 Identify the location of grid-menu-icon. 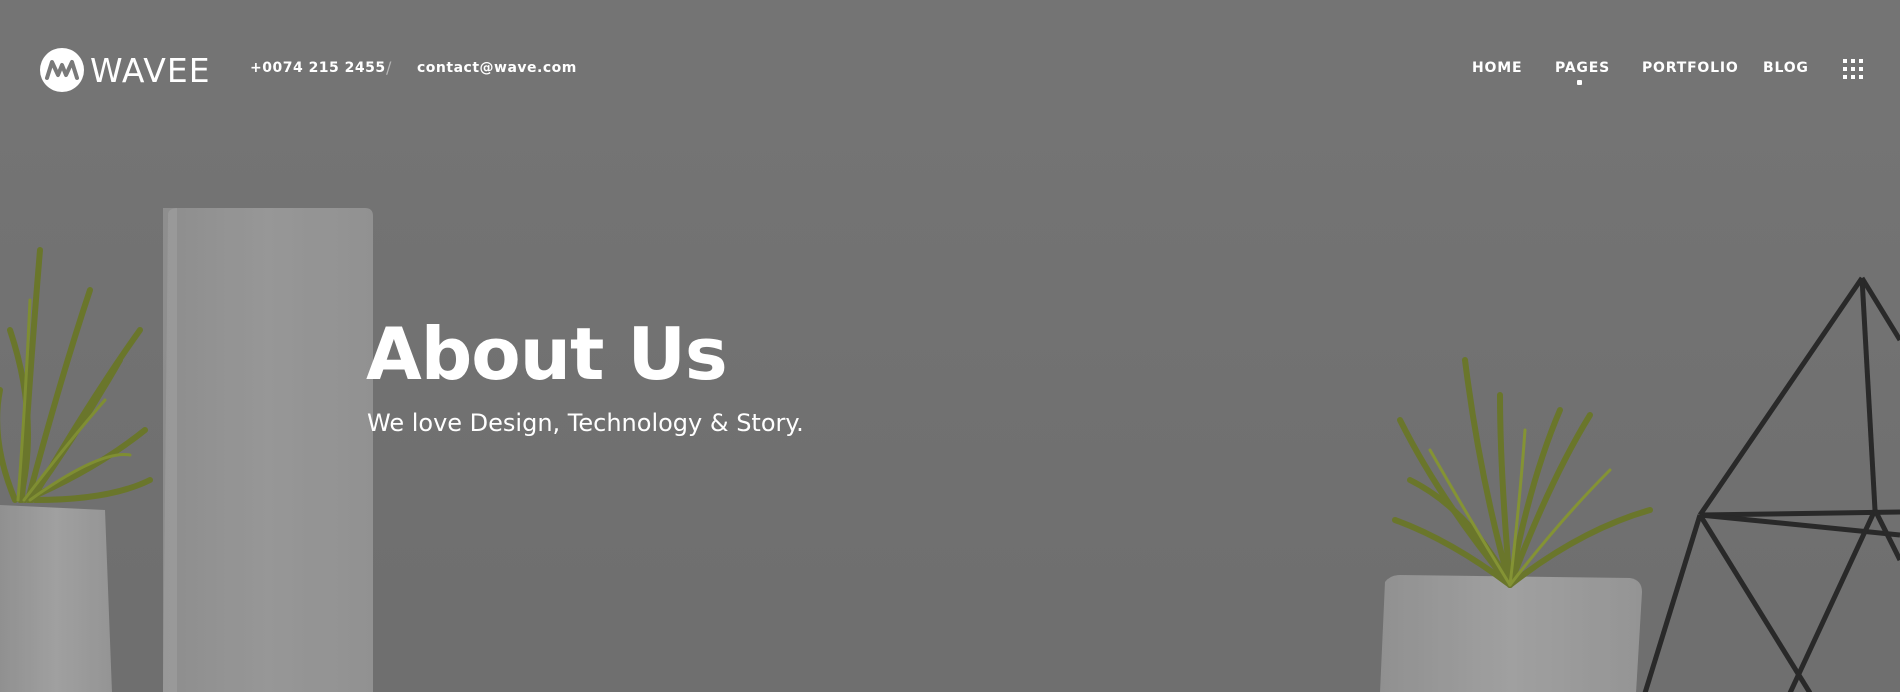
(1853, 69).